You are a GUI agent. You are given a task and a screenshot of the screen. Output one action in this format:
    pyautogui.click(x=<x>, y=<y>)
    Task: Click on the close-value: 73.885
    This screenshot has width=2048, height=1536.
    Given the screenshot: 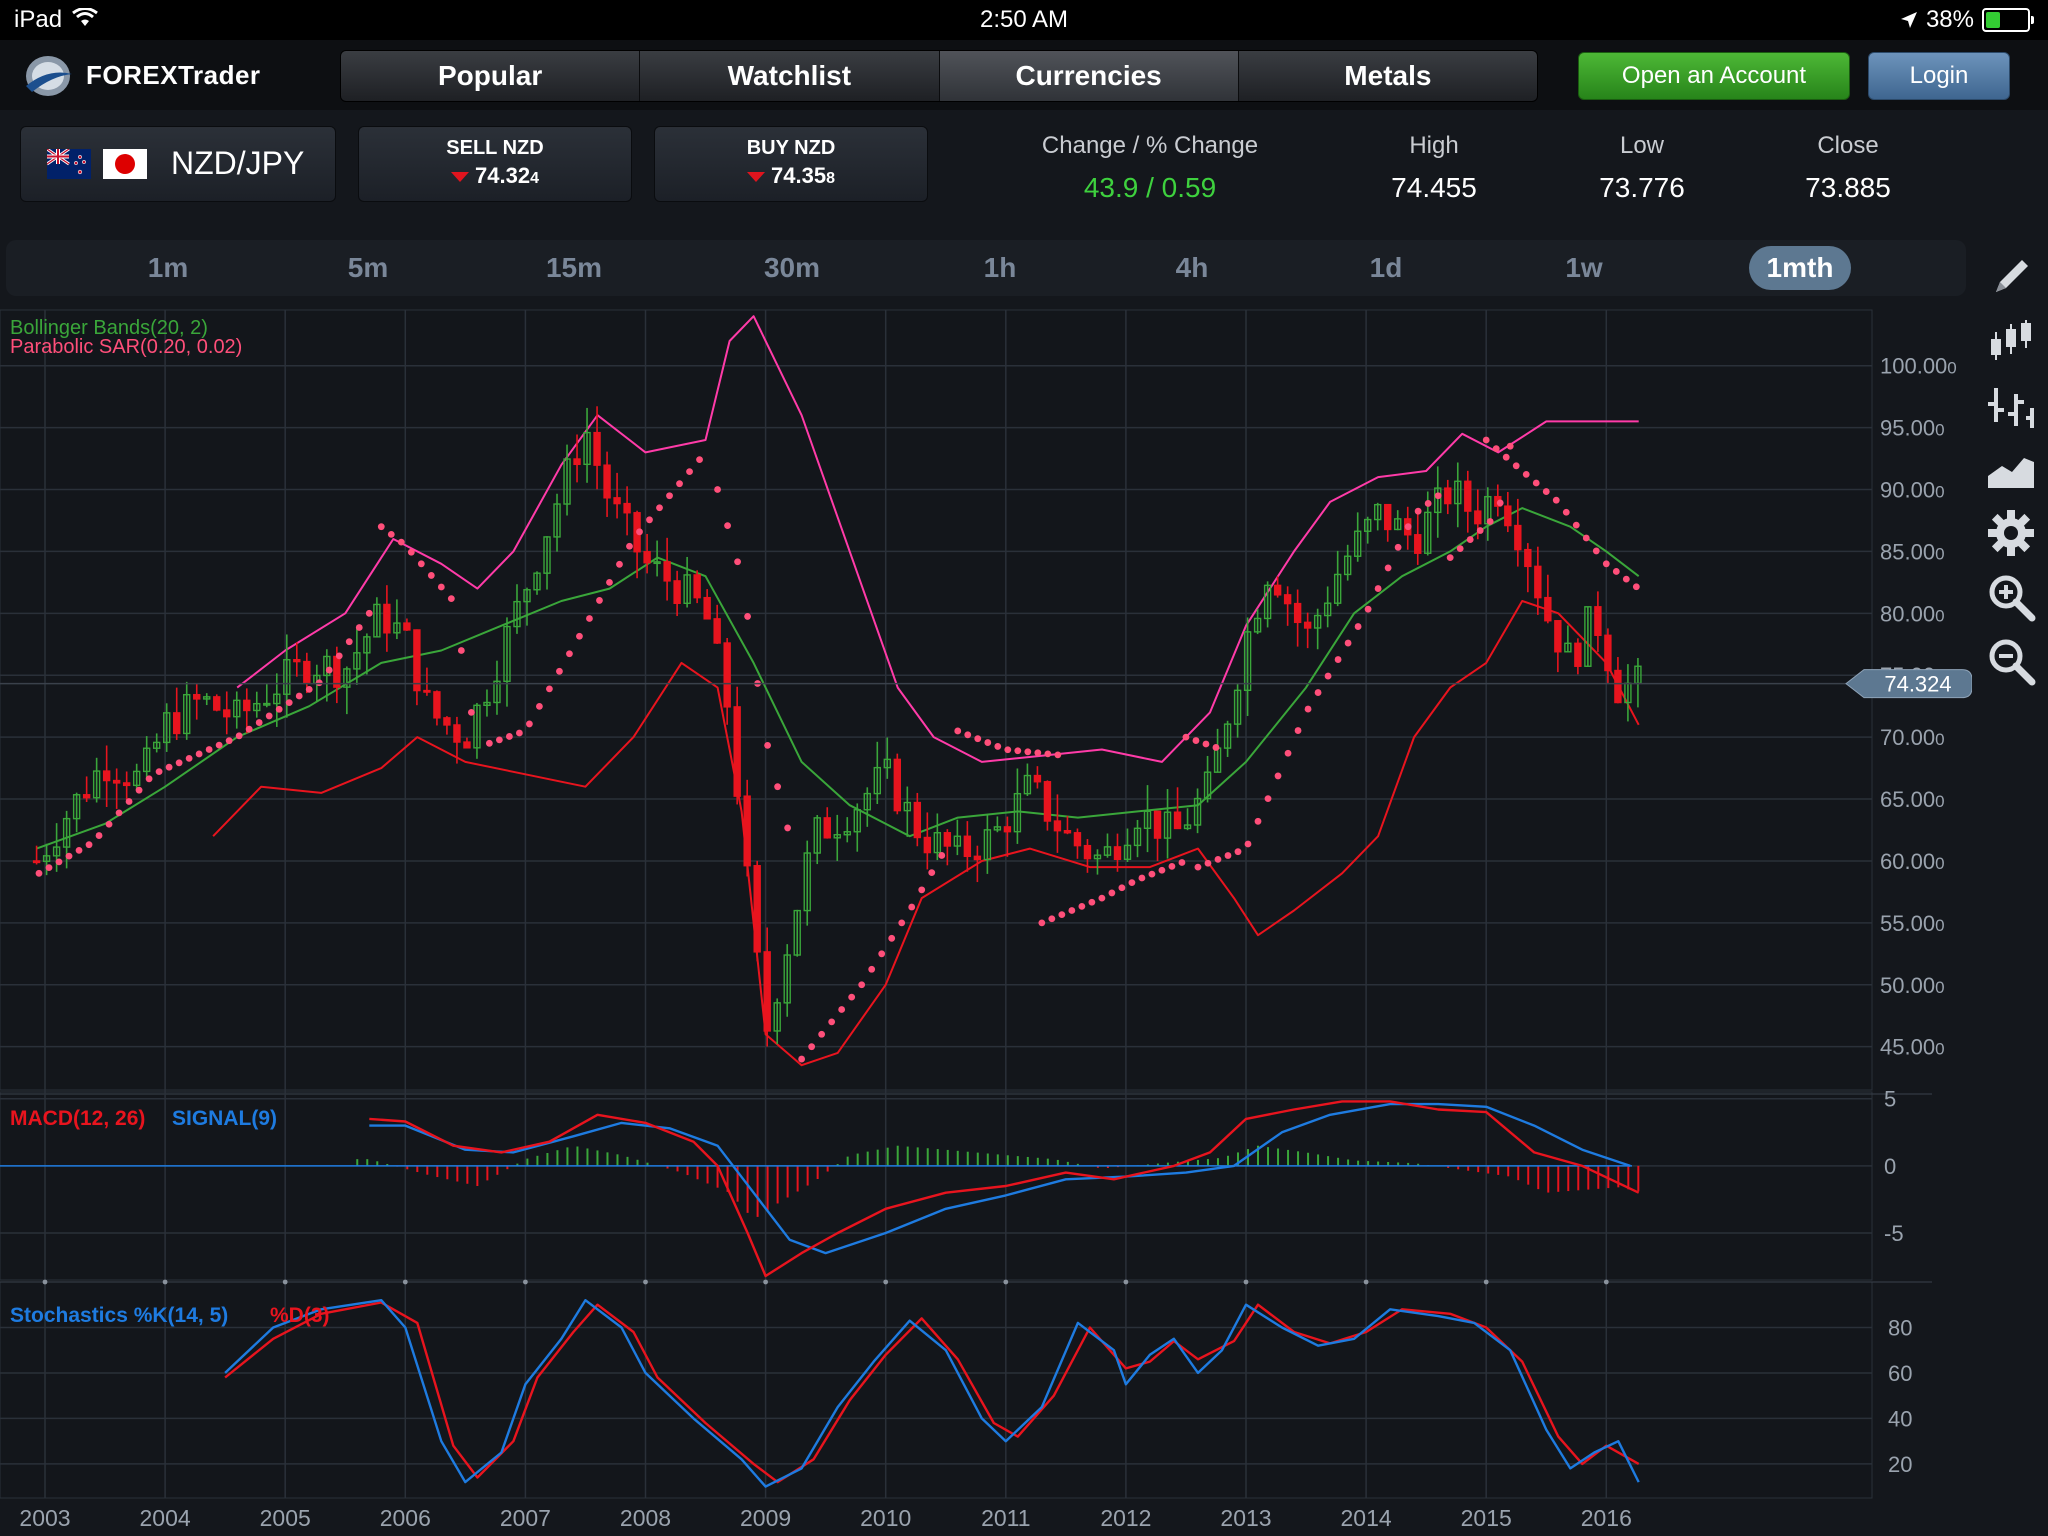 What is the action you would take?
    pyautogui.click(x=1848, y=187)
    